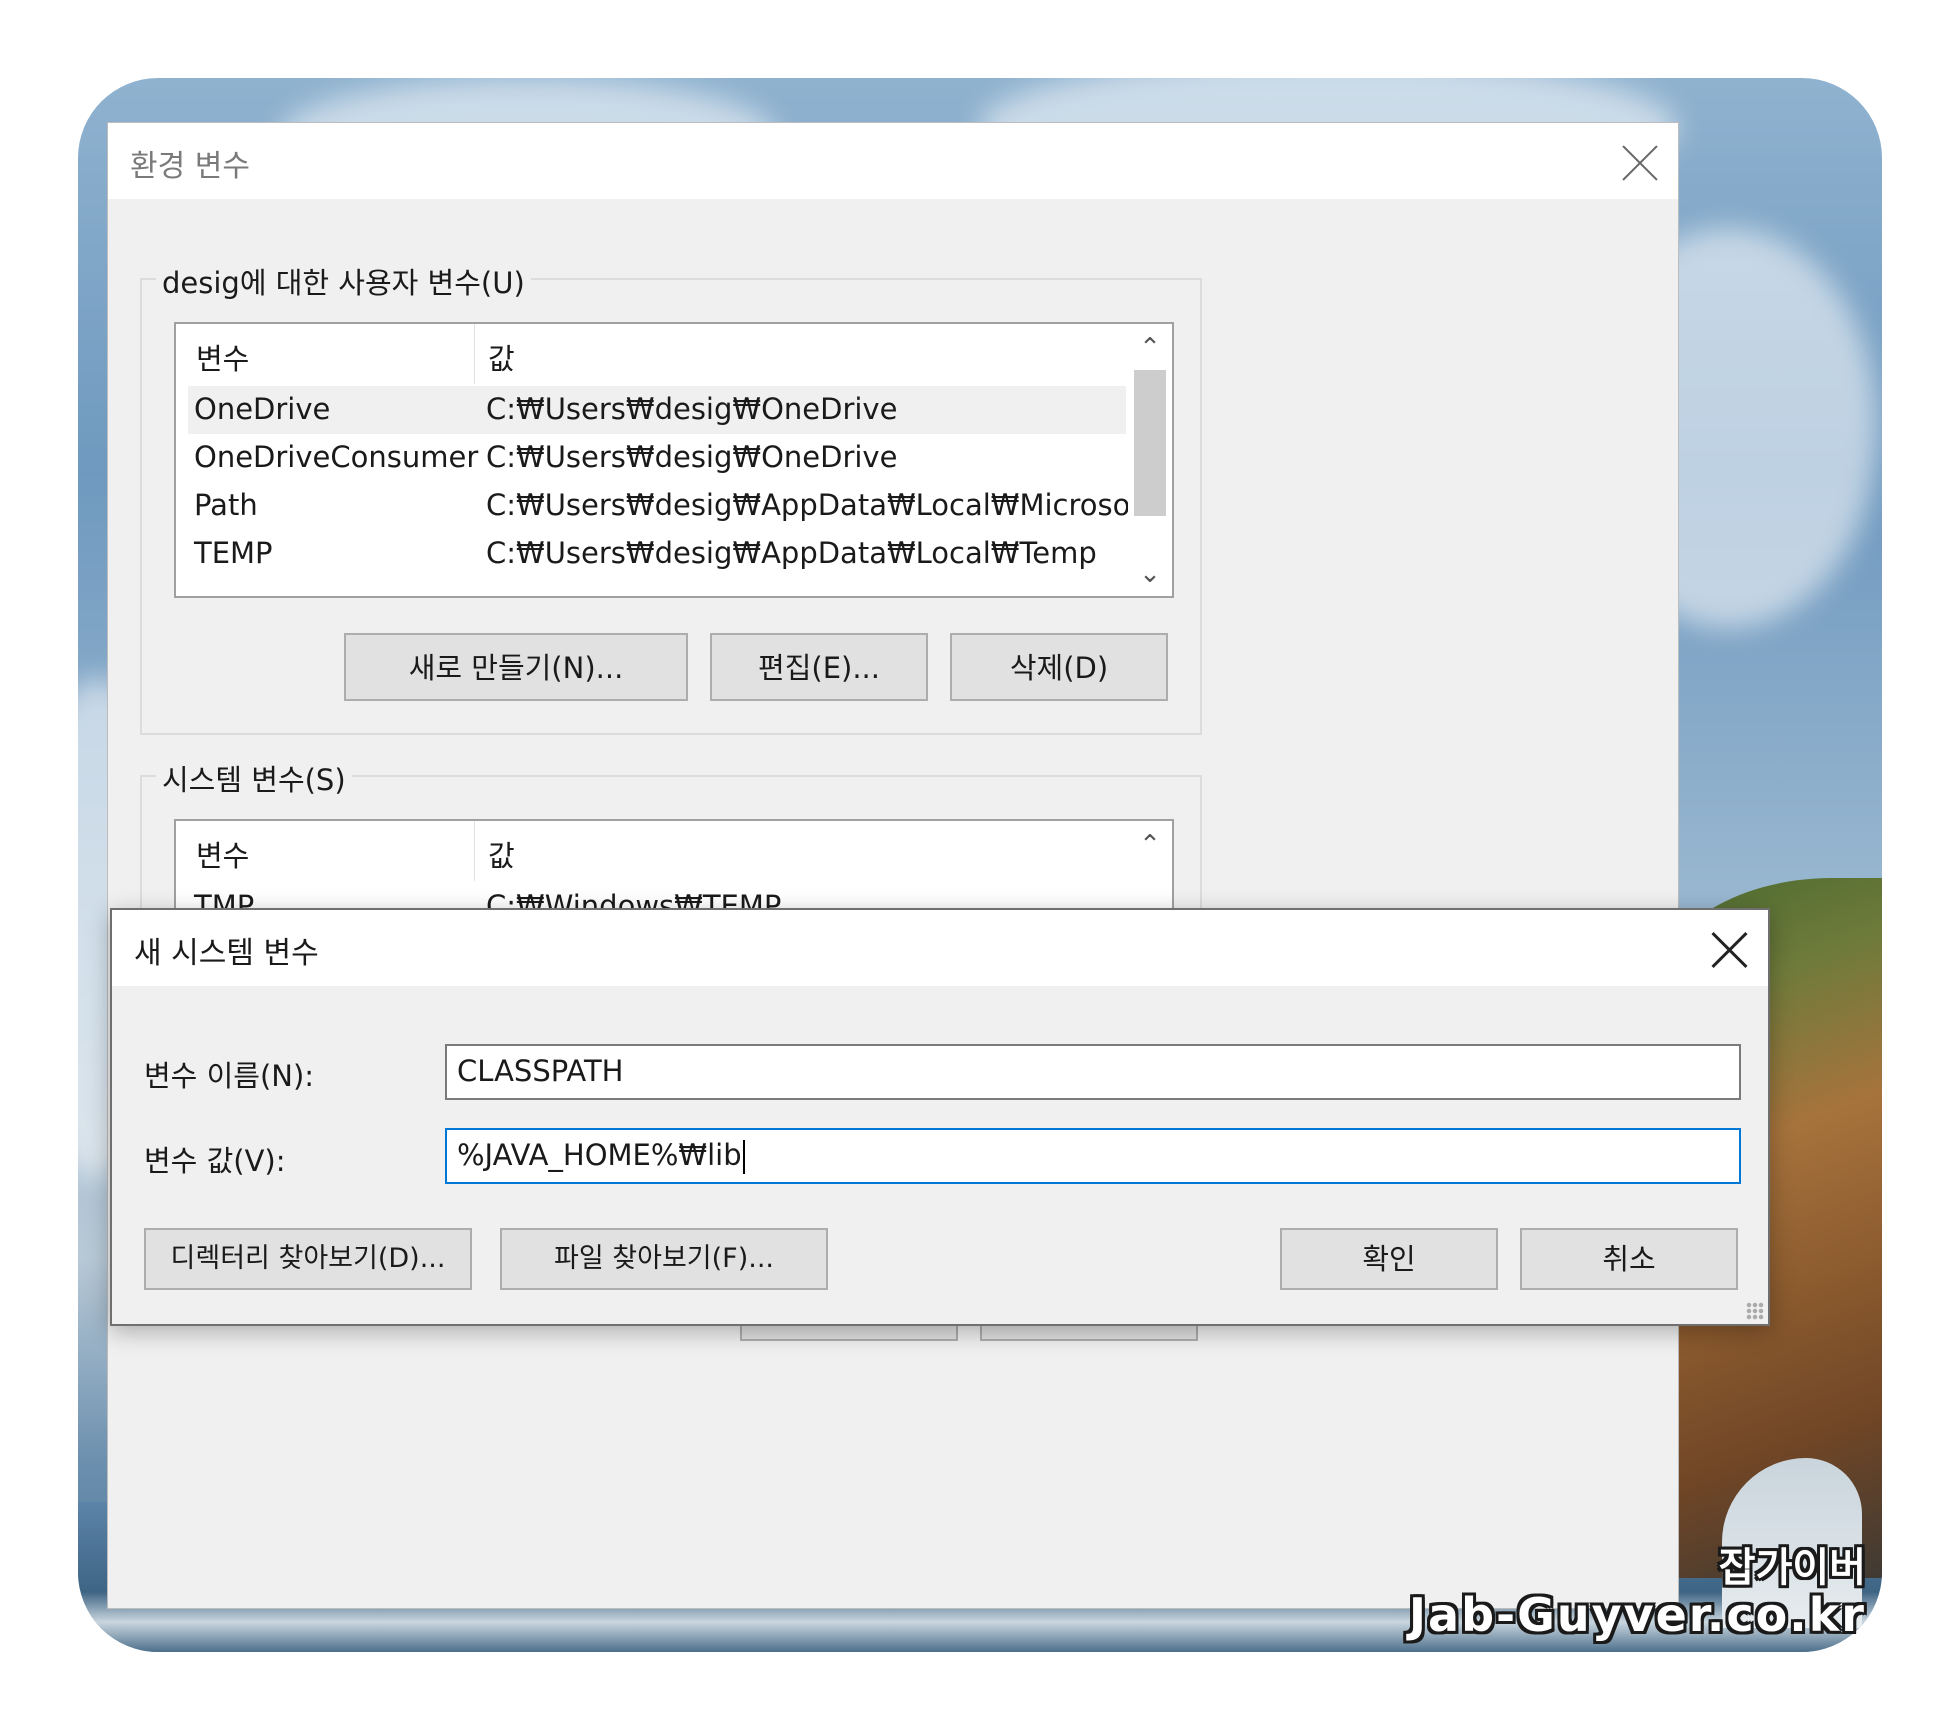 The height and width of the screenshot is (1727, 1956). I want to click on new-dialog-titlebar: 새 시스템 변수, so click(940, 948).